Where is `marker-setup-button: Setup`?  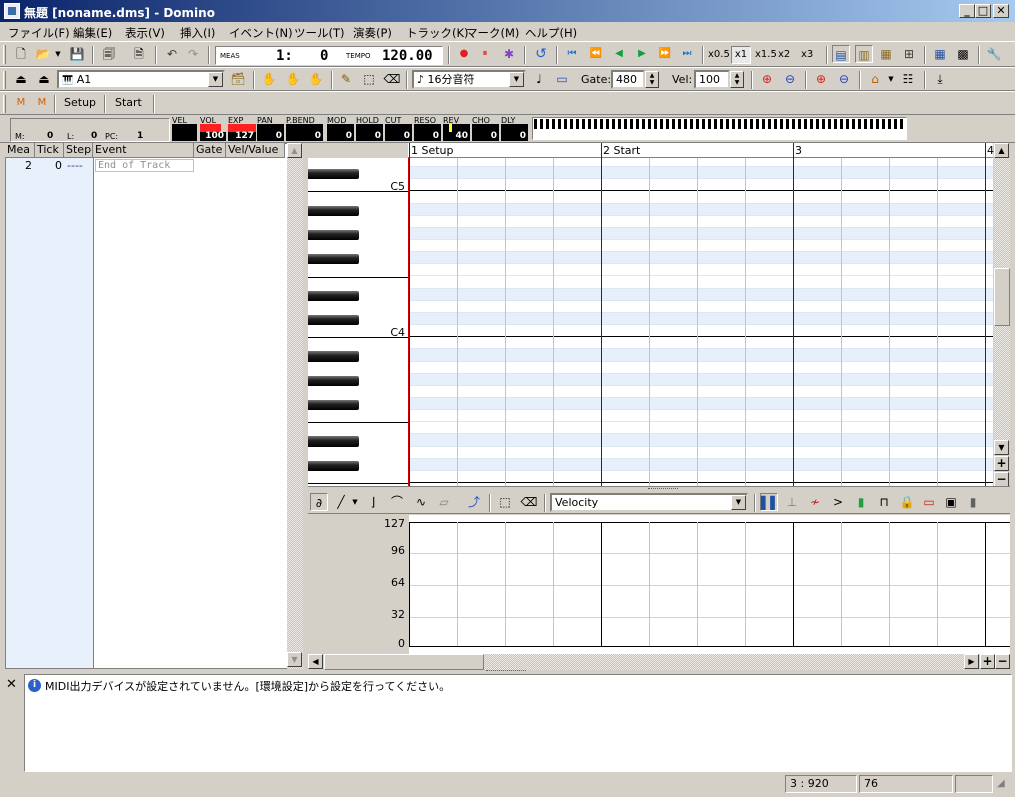 marker-setup-button: Setup is located at coordinates (80, 102).